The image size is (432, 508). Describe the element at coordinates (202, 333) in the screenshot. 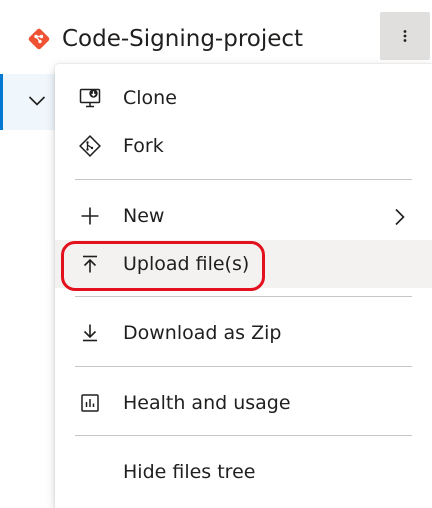

I see `menu-item-label: Download as Zip` at that location.